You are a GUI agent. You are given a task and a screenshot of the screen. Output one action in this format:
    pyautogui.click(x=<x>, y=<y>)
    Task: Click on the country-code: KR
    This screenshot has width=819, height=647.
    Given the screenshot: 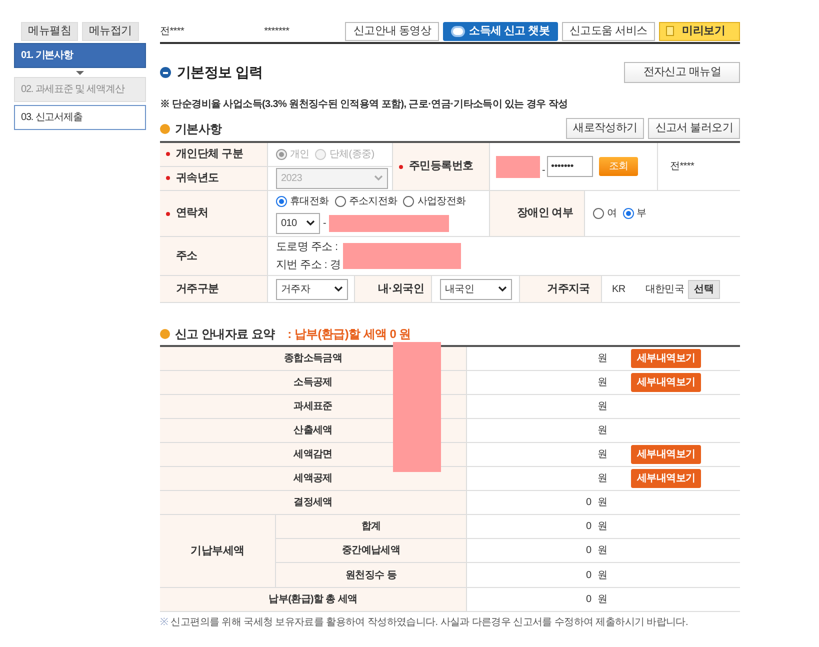 What is the action you would take?
    pyautogui.click(x=619, y=289)
    